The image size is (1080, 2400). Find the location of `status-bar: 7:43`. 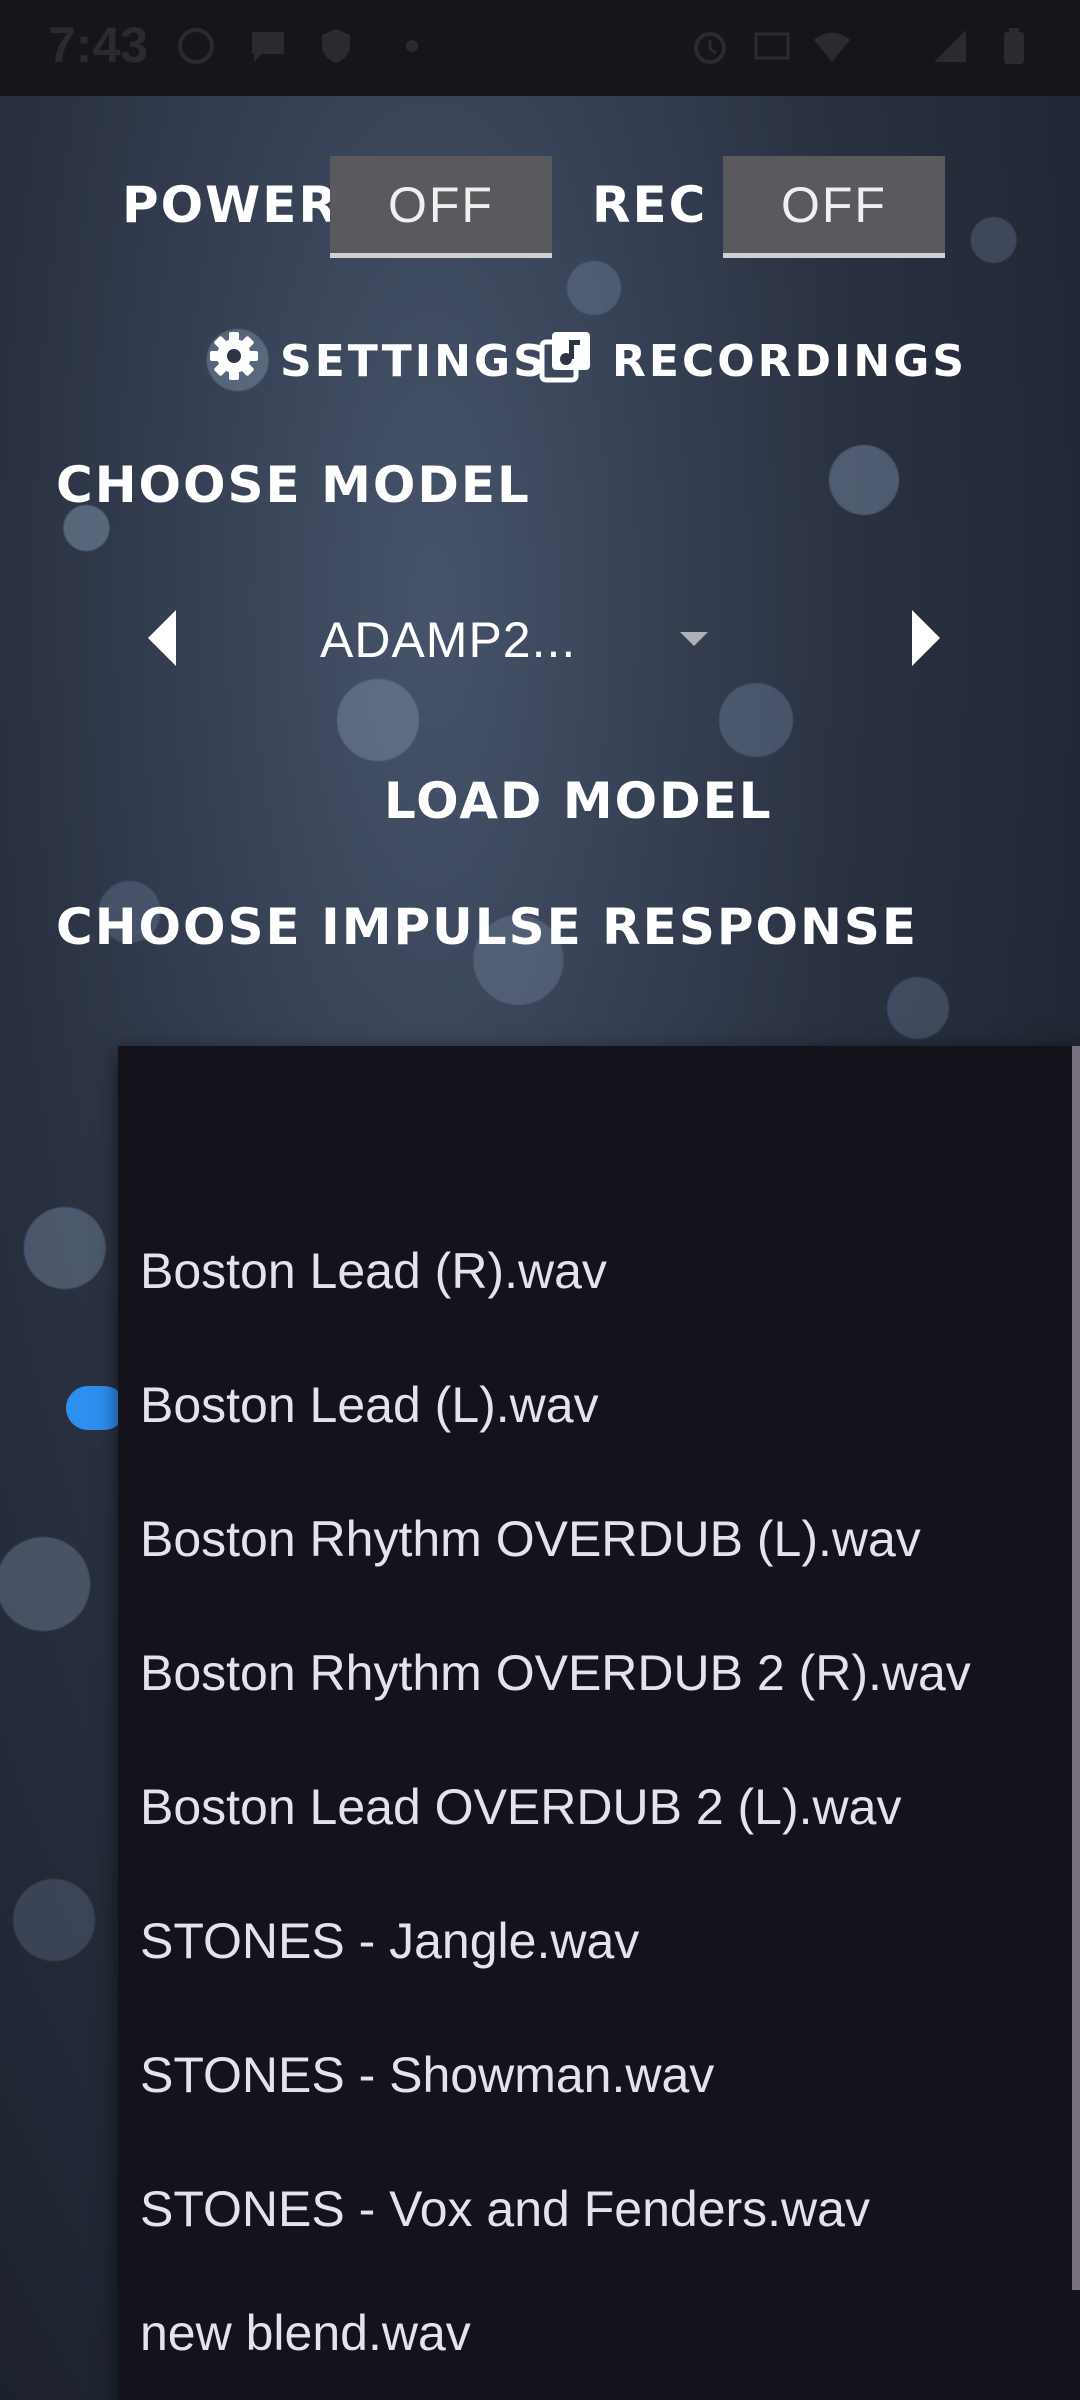

status-bar: 7:43 is located at coordinates (540, 48).